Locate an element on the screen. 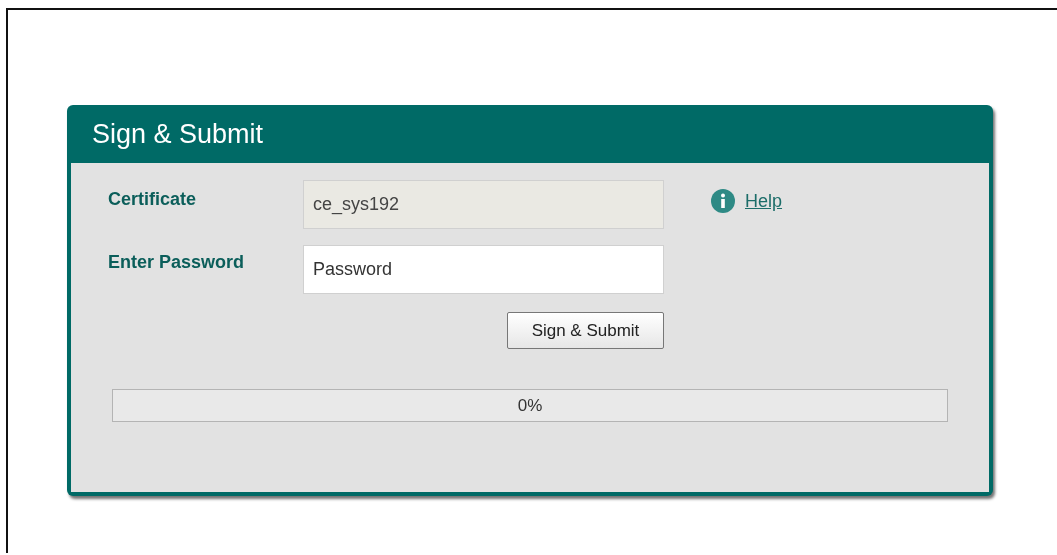 Image resolution: width=1057 pixels, height=555 pixels. submit-button: Sign & Submit is located at coordinates (585, 330).